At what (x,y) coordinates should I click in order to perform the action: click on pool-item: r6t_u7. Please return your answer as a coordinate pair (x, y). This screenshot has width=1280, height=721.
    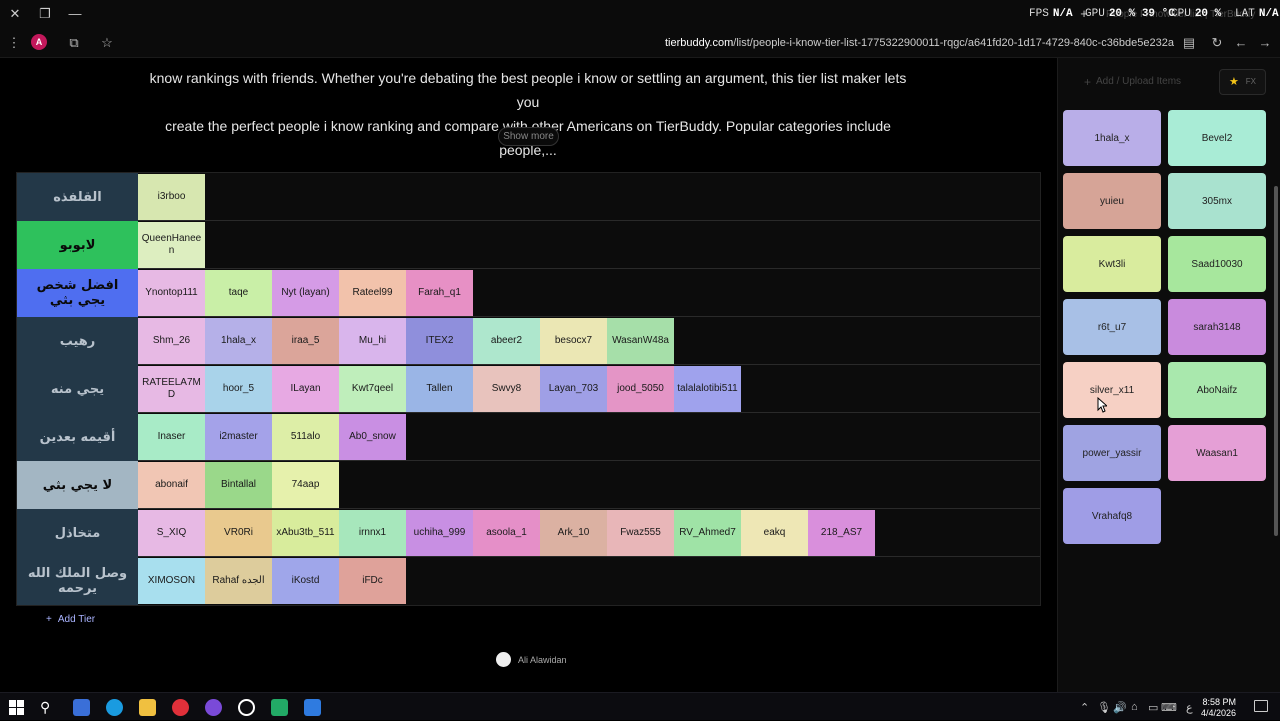
    Looking at the image, I should click on (1112, 327).